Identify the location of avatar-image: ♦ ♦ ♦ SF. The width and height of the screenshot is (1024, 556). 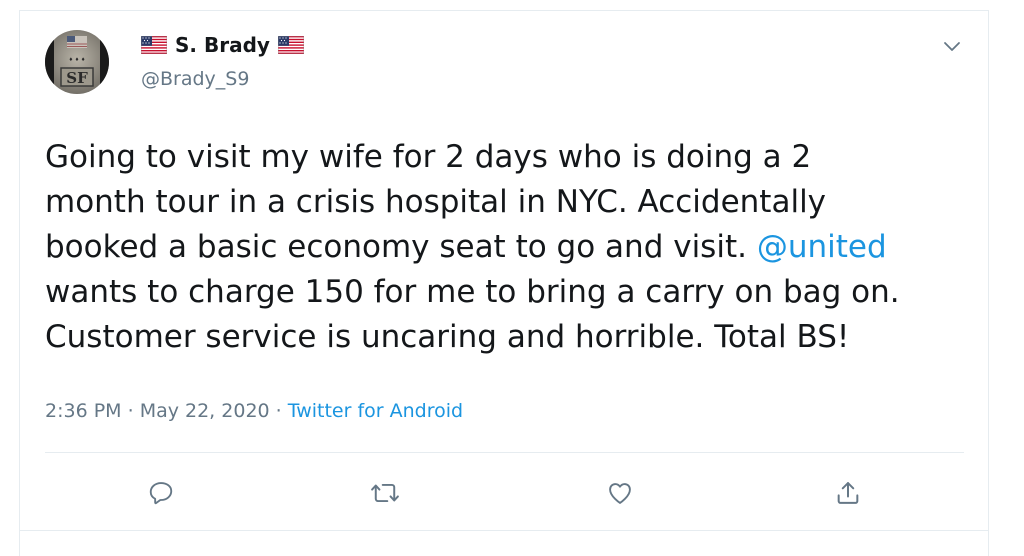
(77, 62).